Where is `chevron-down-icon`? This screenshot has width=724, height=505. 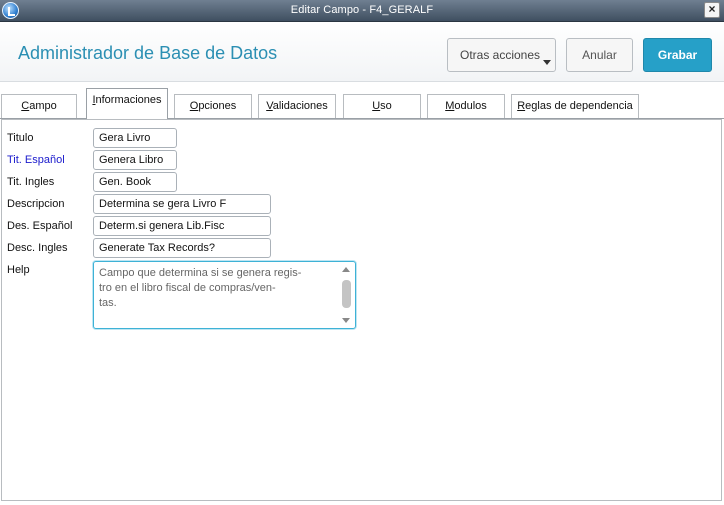 chevron-down-icon is located at coordinates (547, 62).